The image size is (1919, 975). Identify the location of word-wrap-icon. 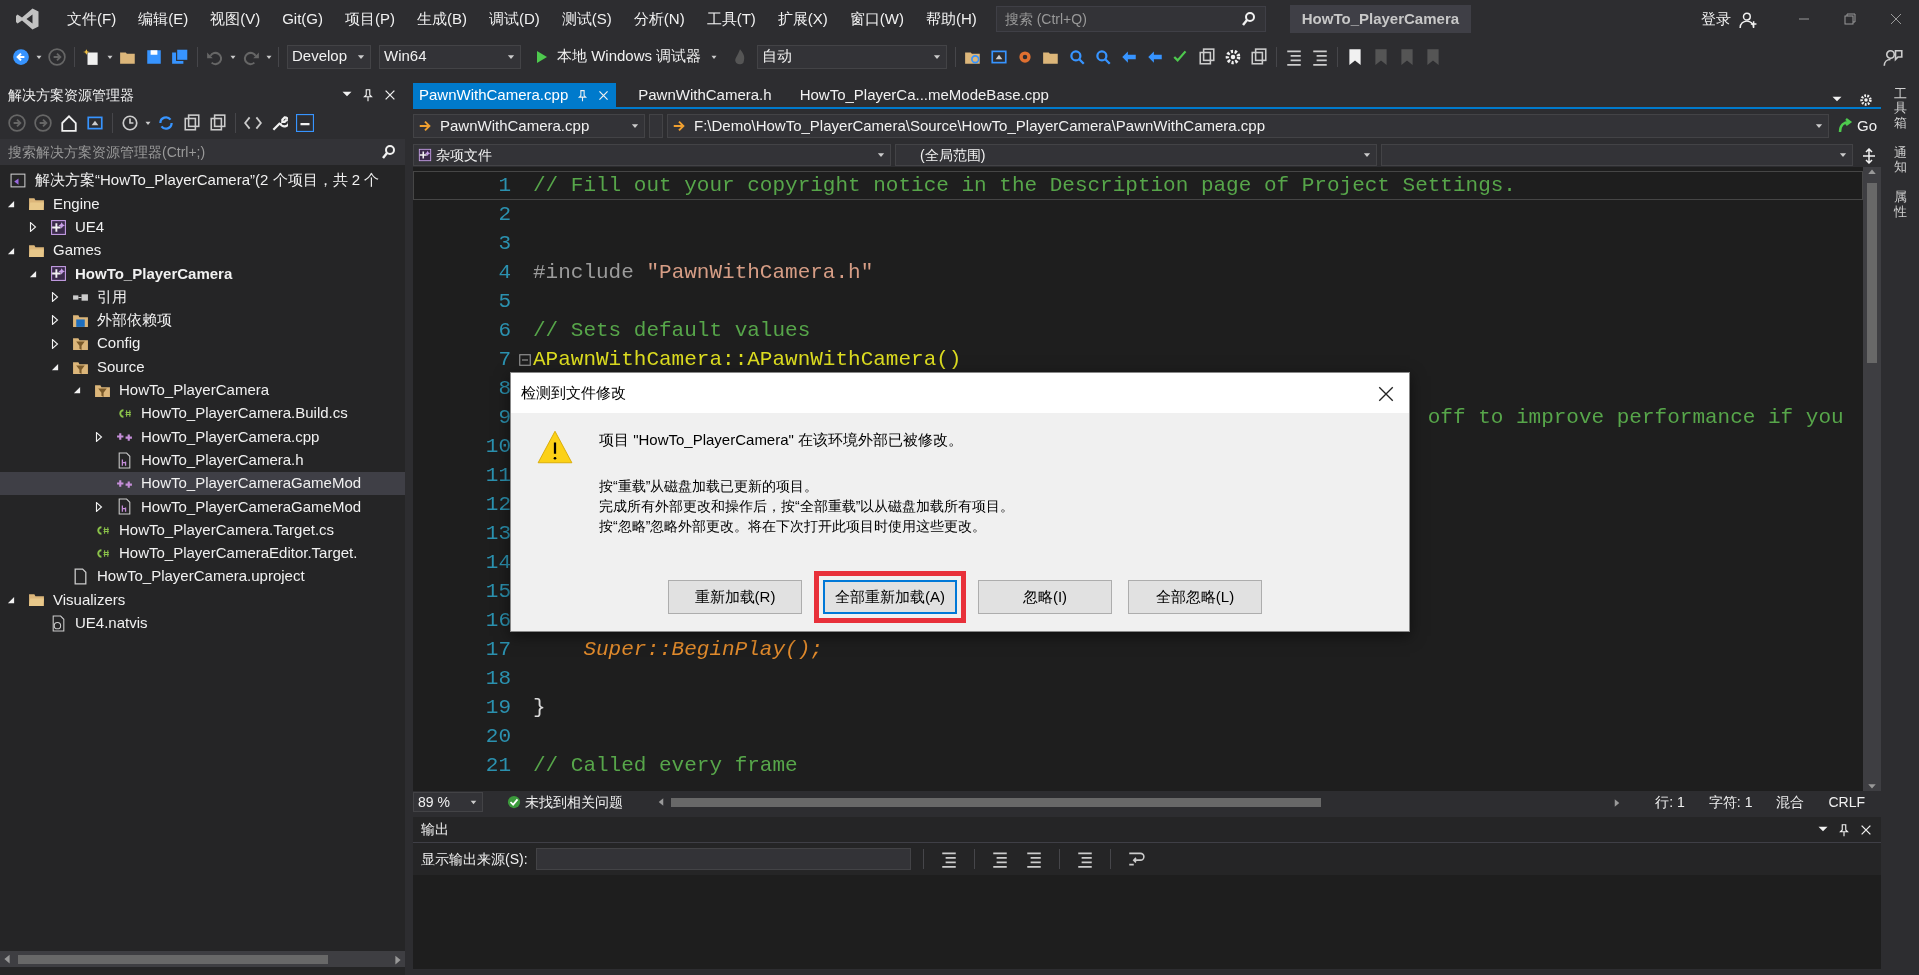
(1135, 859).